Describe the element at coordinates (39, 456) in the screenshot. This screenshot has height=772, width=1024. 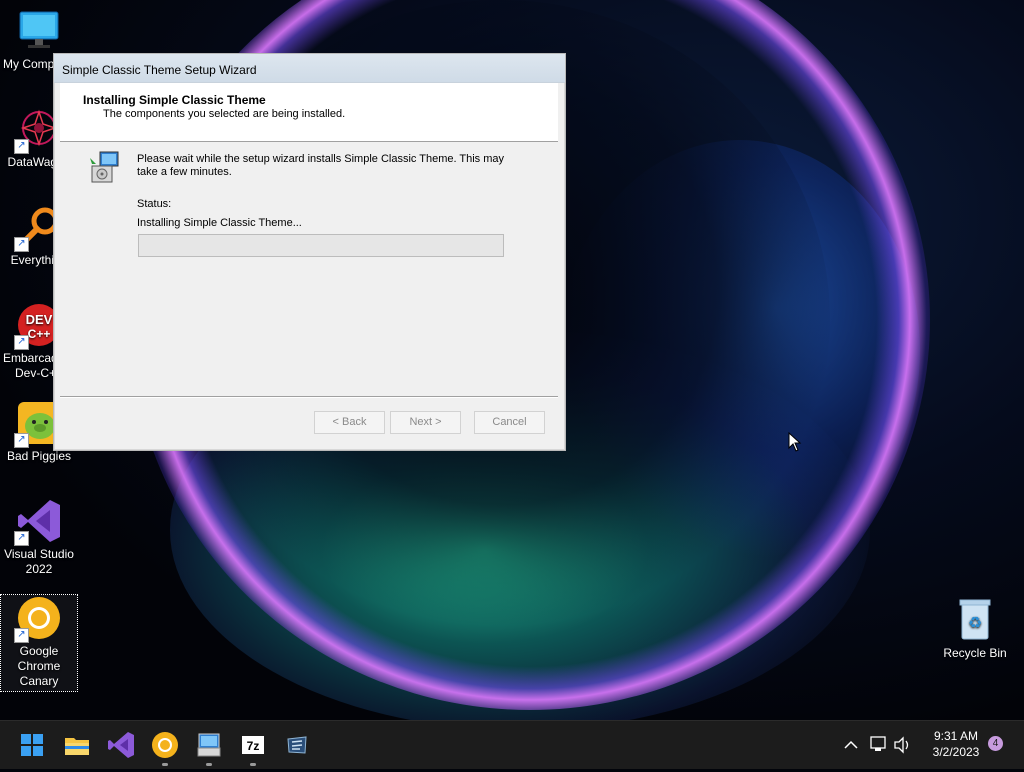
I see `desktop-icon-label: Bad Piggies` at that location.